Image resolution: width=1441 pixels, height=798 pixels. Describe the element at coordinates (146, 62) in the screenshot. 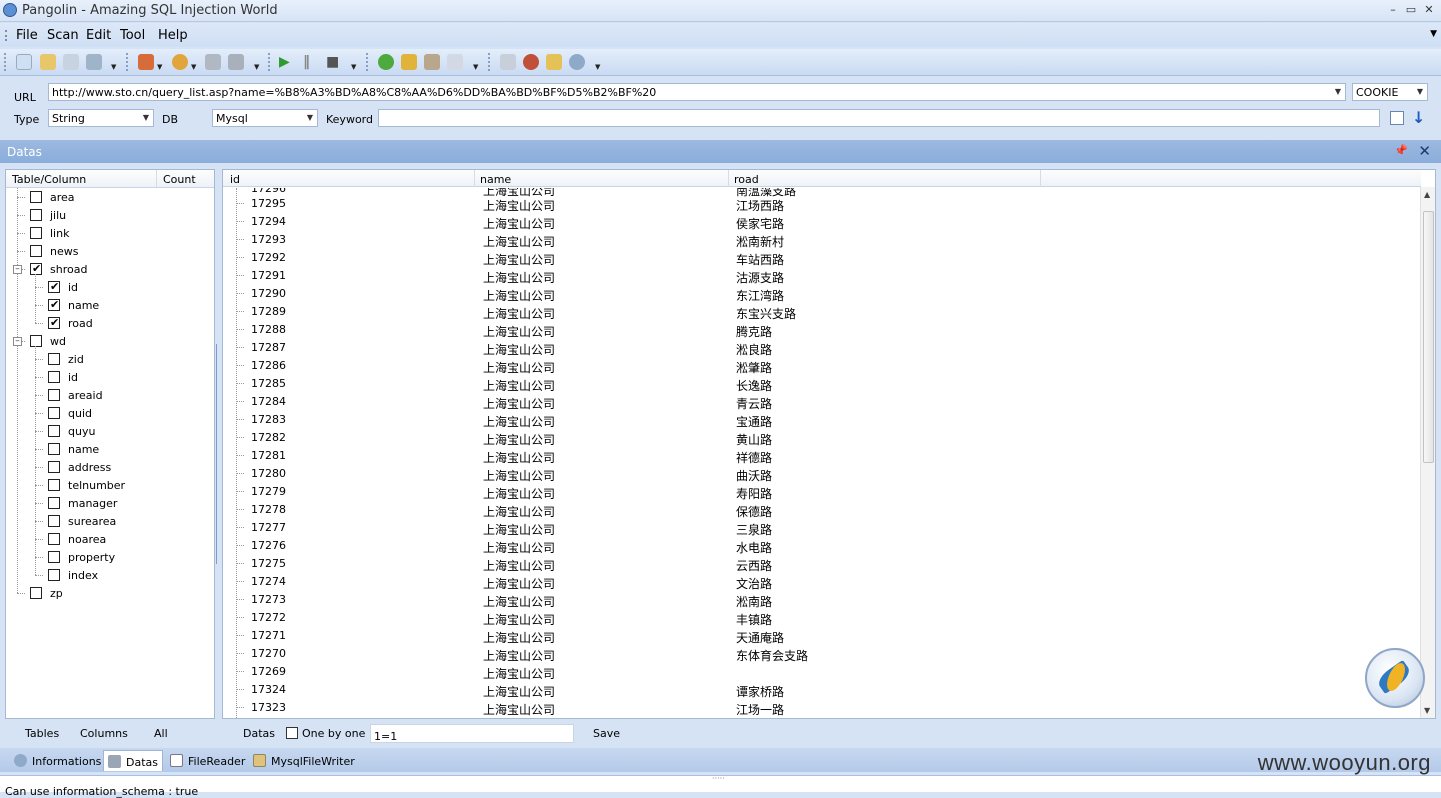

I see `scan-icon` at that location.